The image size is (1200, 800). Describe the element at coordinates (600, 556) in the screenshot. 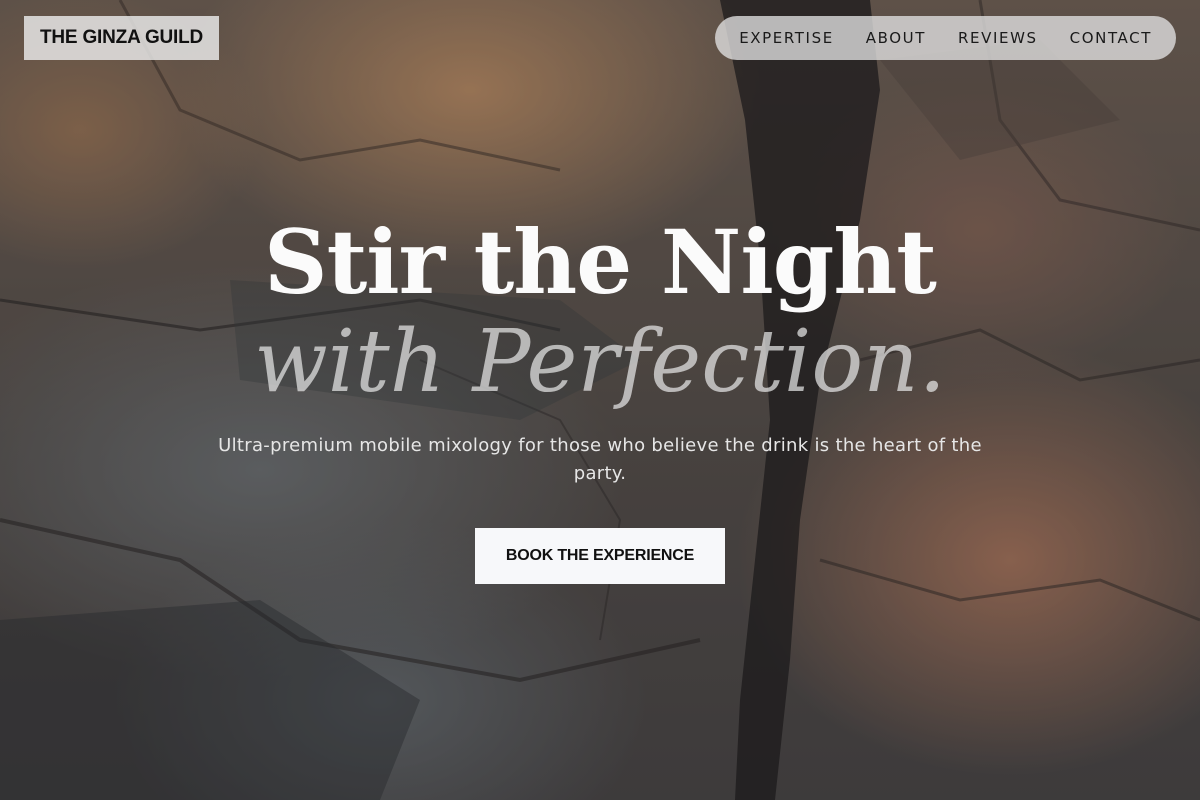

I see `book-experience-button: BOOK THE EXPERIENCE` at that location.